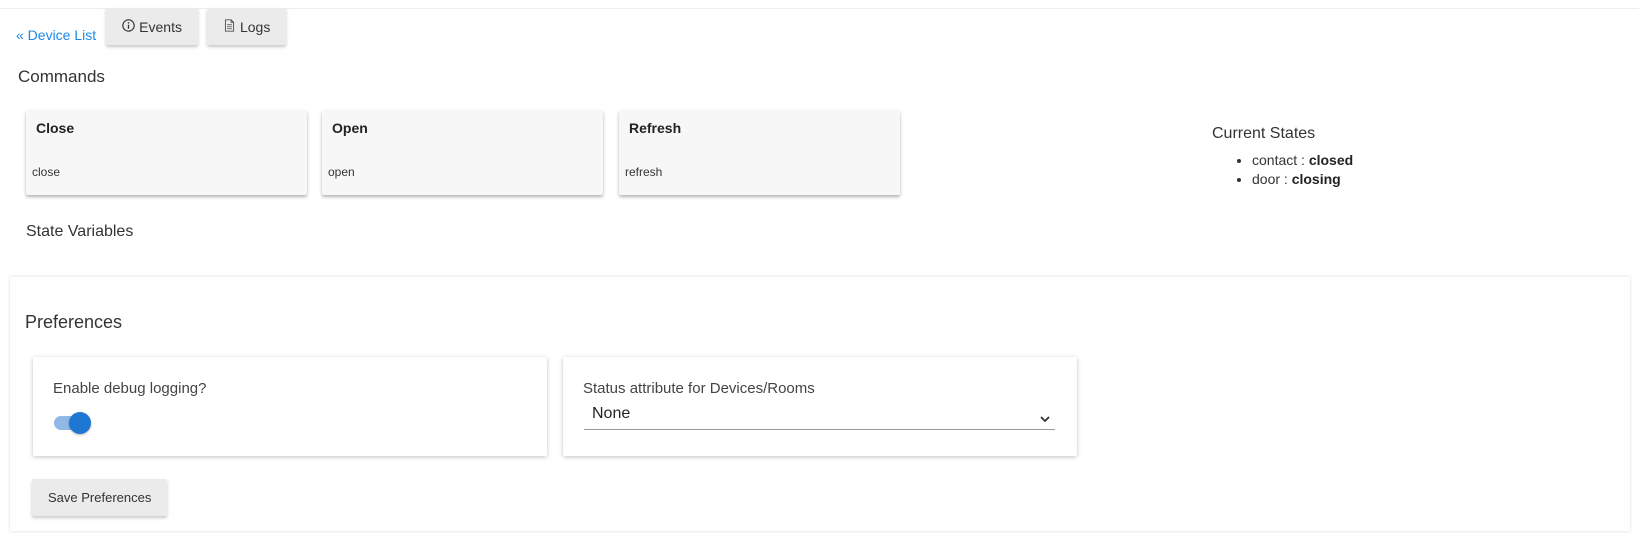 This screenshot has width=1639, height=533. What do you see at coordinates (55, 128) in the screenshot?
I see `command-name: Close` at bounding box center [55, 128].